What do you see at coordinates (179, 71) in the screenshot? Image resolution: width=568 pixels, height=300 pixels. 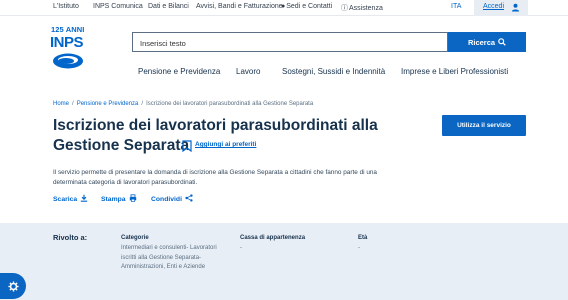 I see `nav-pensione: Pensione e Previdenza` at bounding box center [179, 71].